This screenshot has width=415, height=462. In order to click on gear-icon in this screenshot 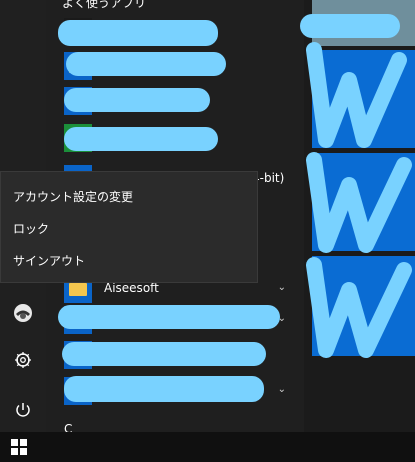, I will do `click(23, 360)`.